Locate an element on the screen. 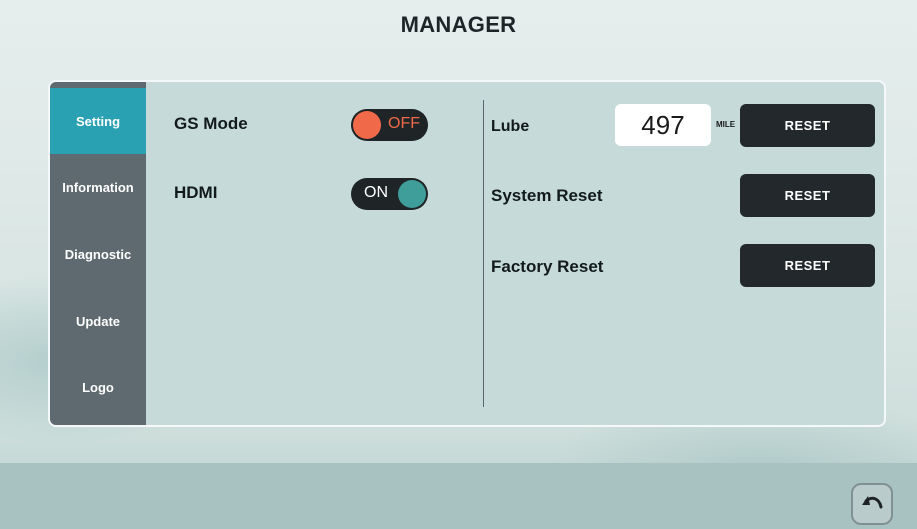 Image resolution: width=917 pixels, height=529 pixels. footer-bar is located at coordinates (458, 496).